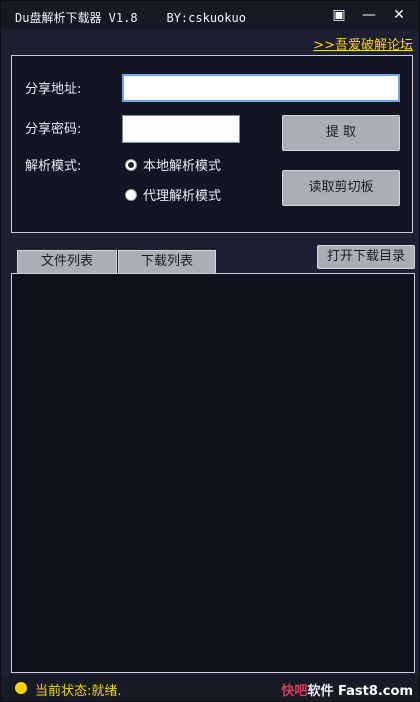 The image size is (420, 702). Describe the element at coordinates (67, 262) in the screenshot. I see `tab-file-list: 文件列表` at that location.